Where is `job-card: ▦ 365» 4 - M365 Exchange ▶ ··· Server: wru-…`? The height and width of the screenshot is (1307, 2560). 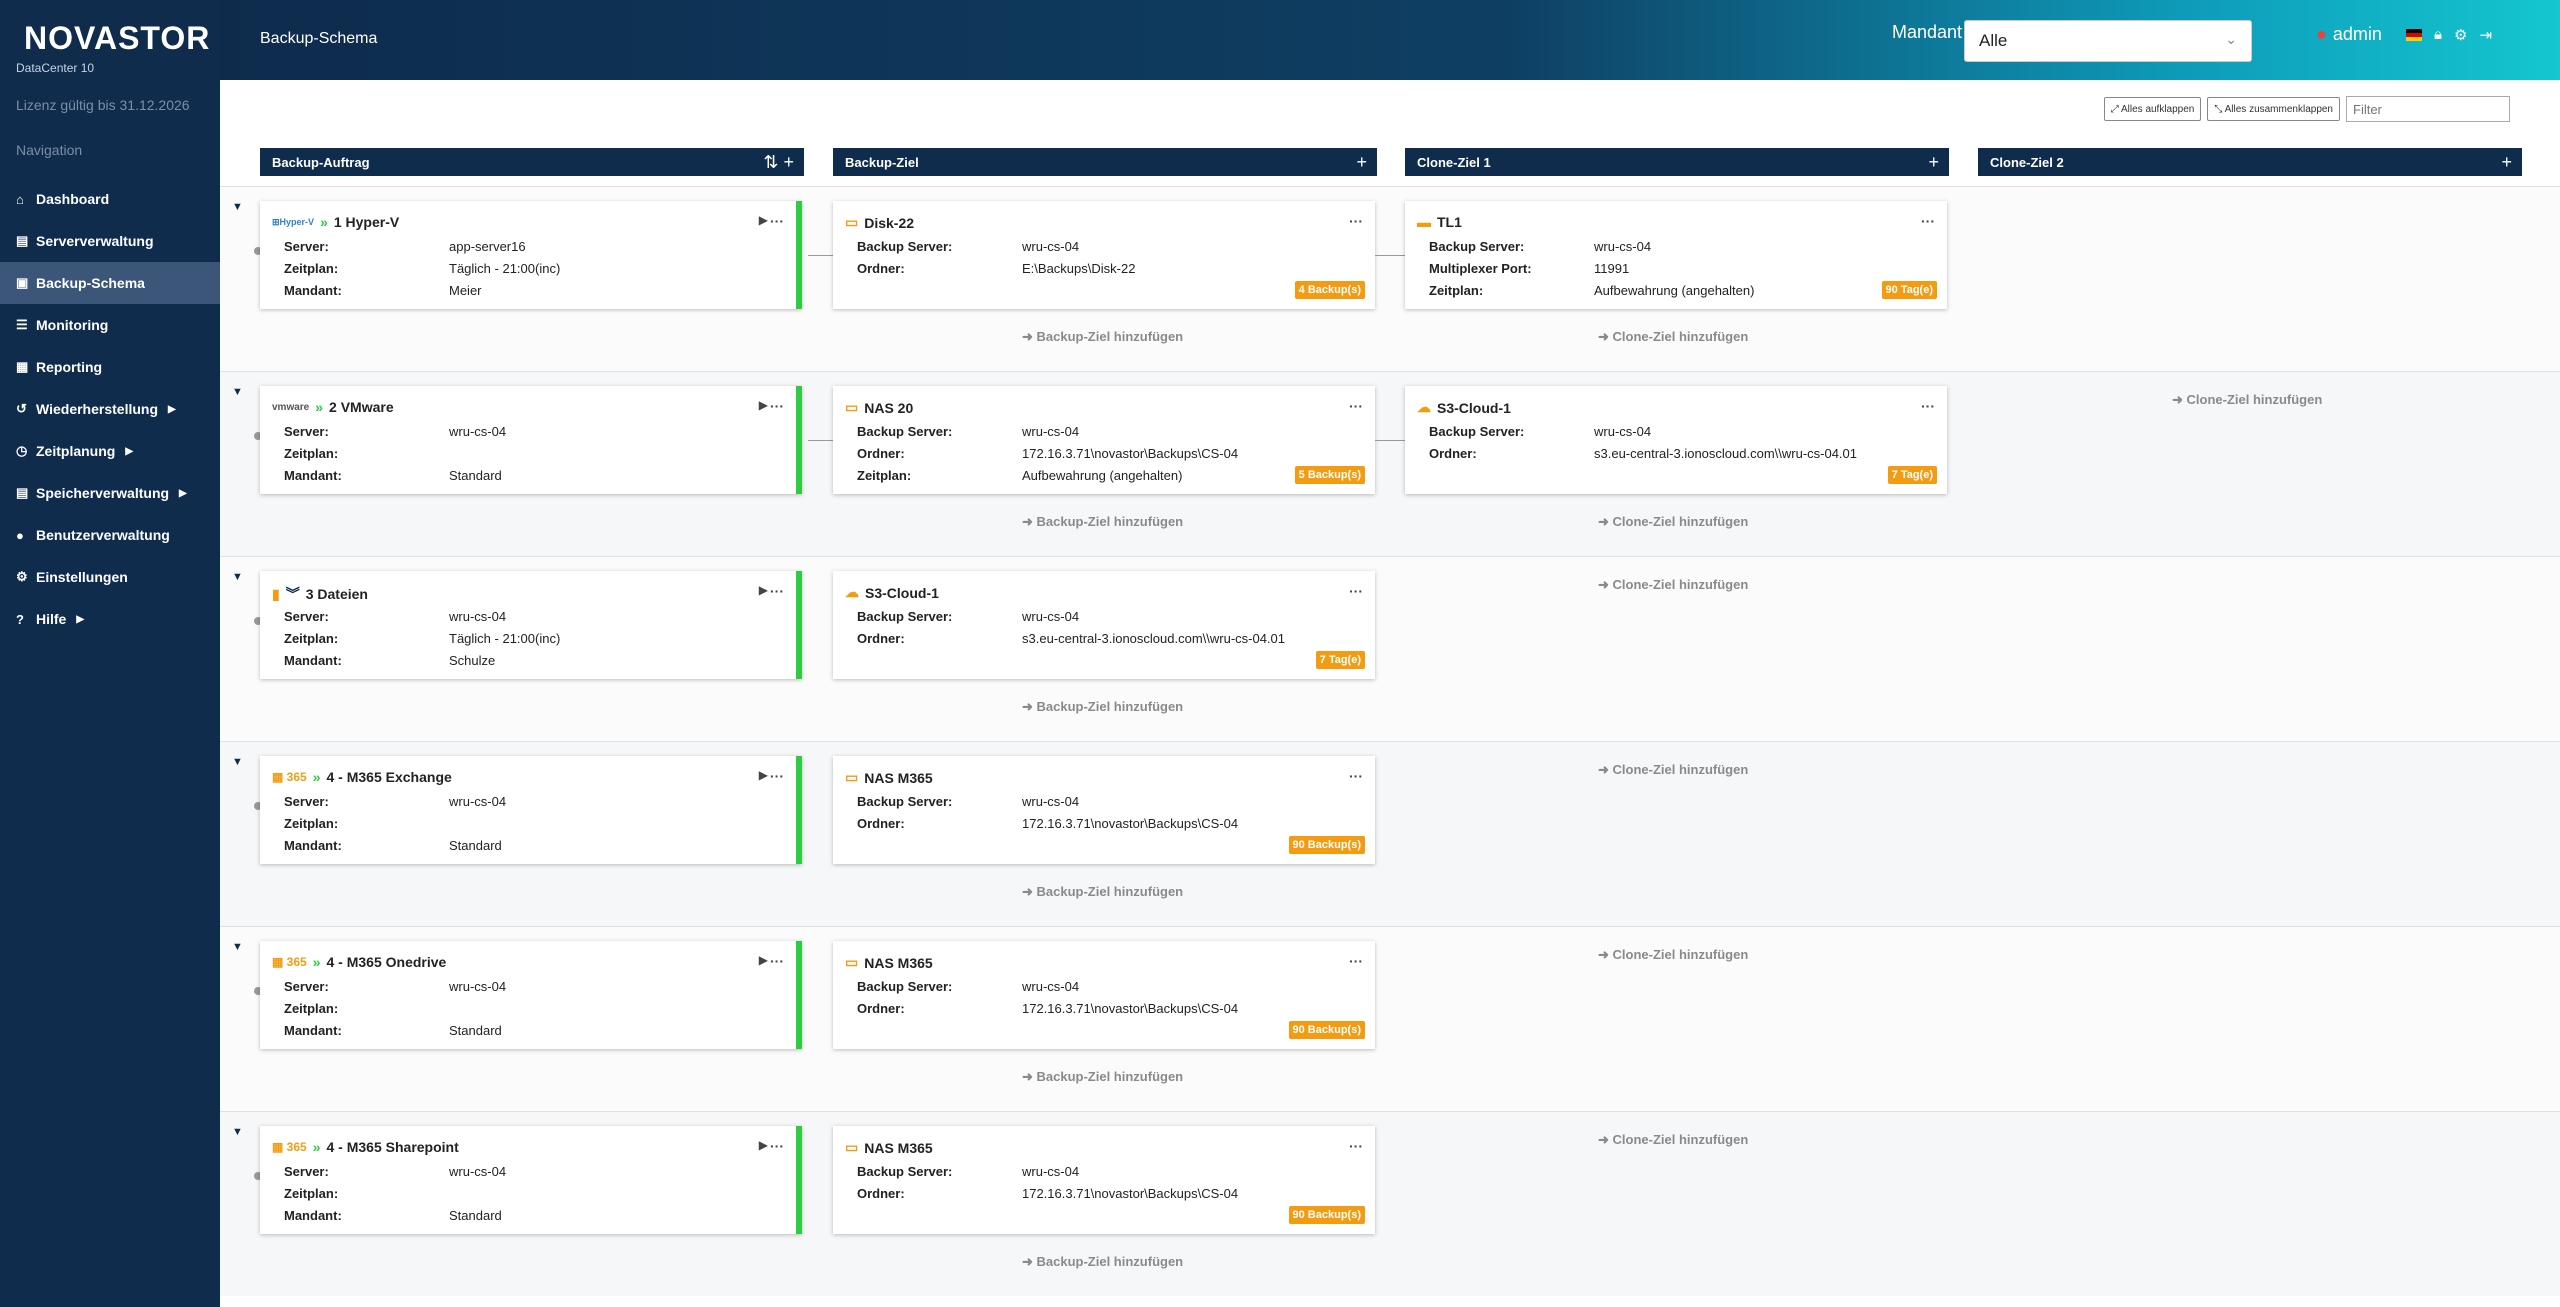 job-card: ▦ 365» 4 - M365 Exchange ▶ ··· Server: wru-… is located at coordinates (531, 810).